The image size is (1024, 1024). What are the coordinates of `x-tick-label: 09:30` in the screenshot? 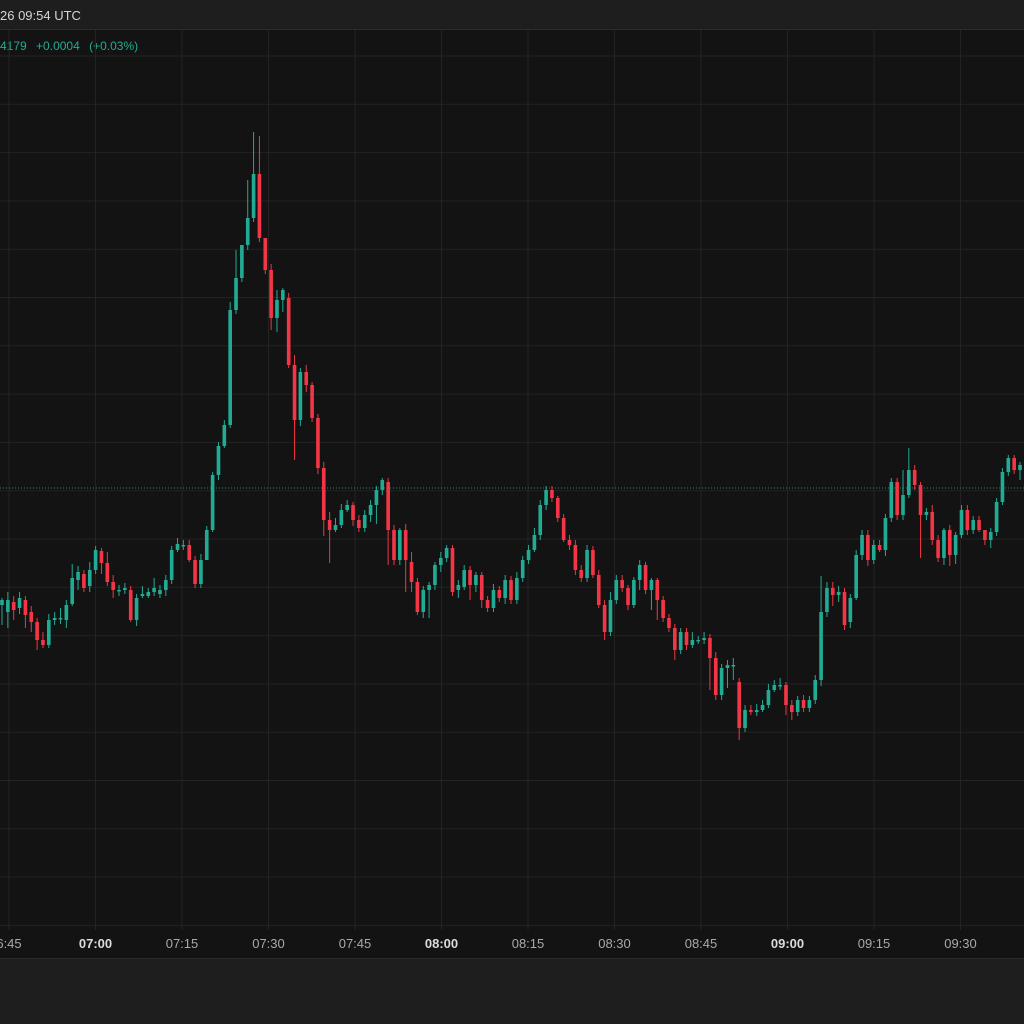 It's located at (960, 943).